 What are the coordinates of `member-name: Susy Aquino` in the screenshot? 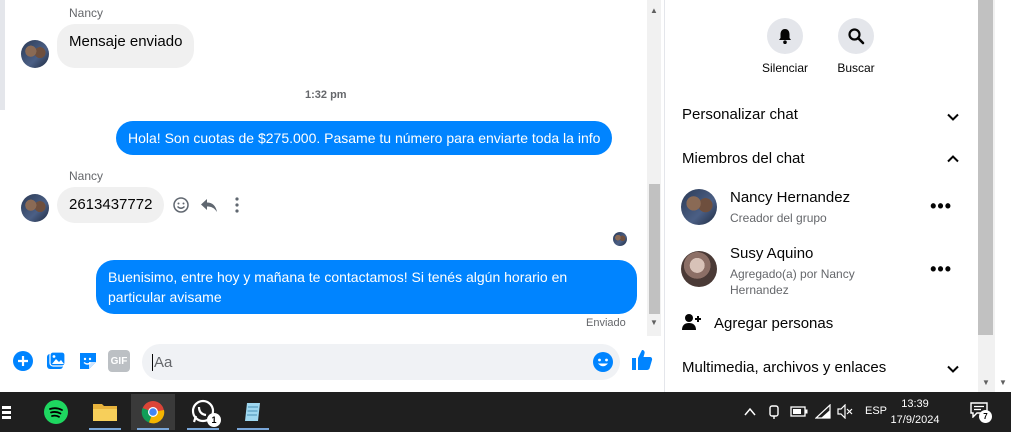 It's located at (771, 253).